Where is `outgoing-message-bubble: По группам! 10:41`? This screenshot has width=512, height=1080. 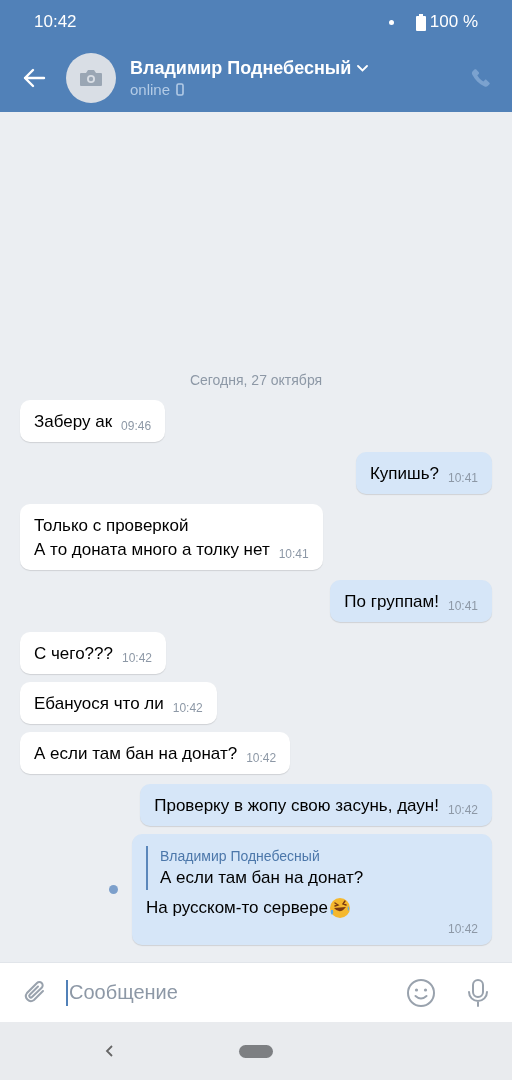 outgoing-message-bubble: По группам! 10:41 is located at coordinates (411, 601).